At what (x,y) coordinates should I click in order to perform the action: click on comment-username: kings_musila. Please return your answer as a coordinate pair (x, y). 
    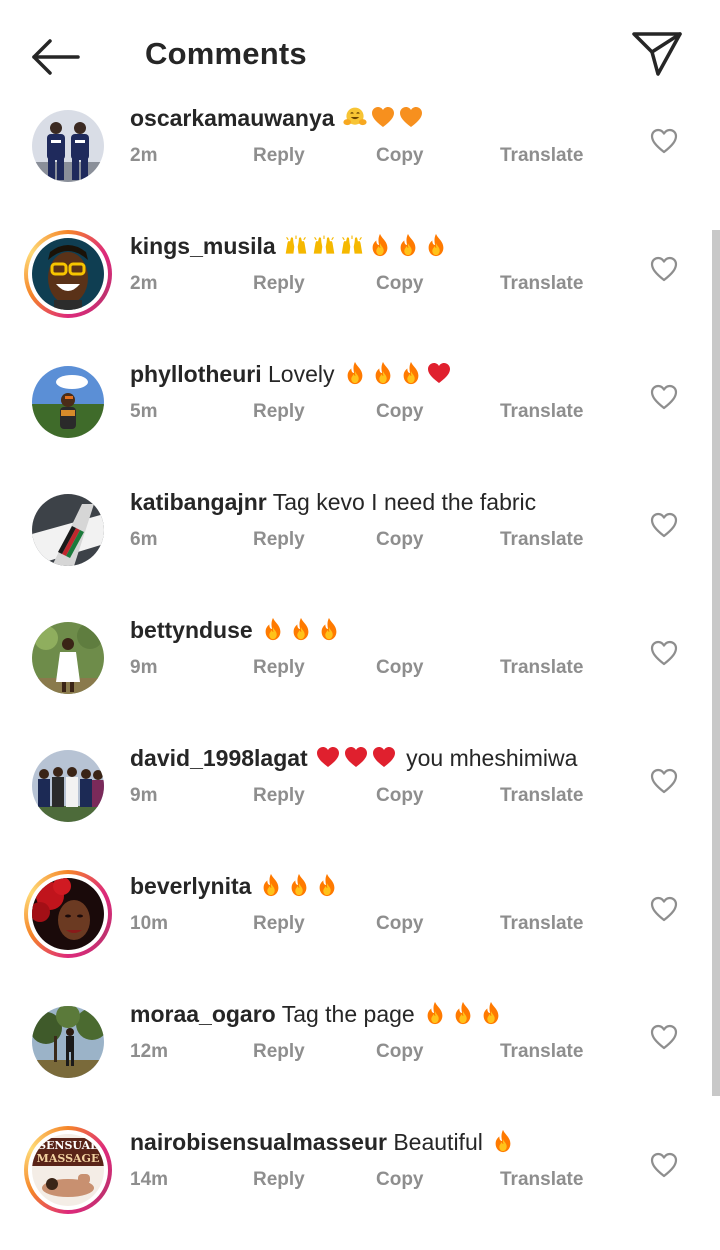
    Looking at the image, I should click on (203, 246).